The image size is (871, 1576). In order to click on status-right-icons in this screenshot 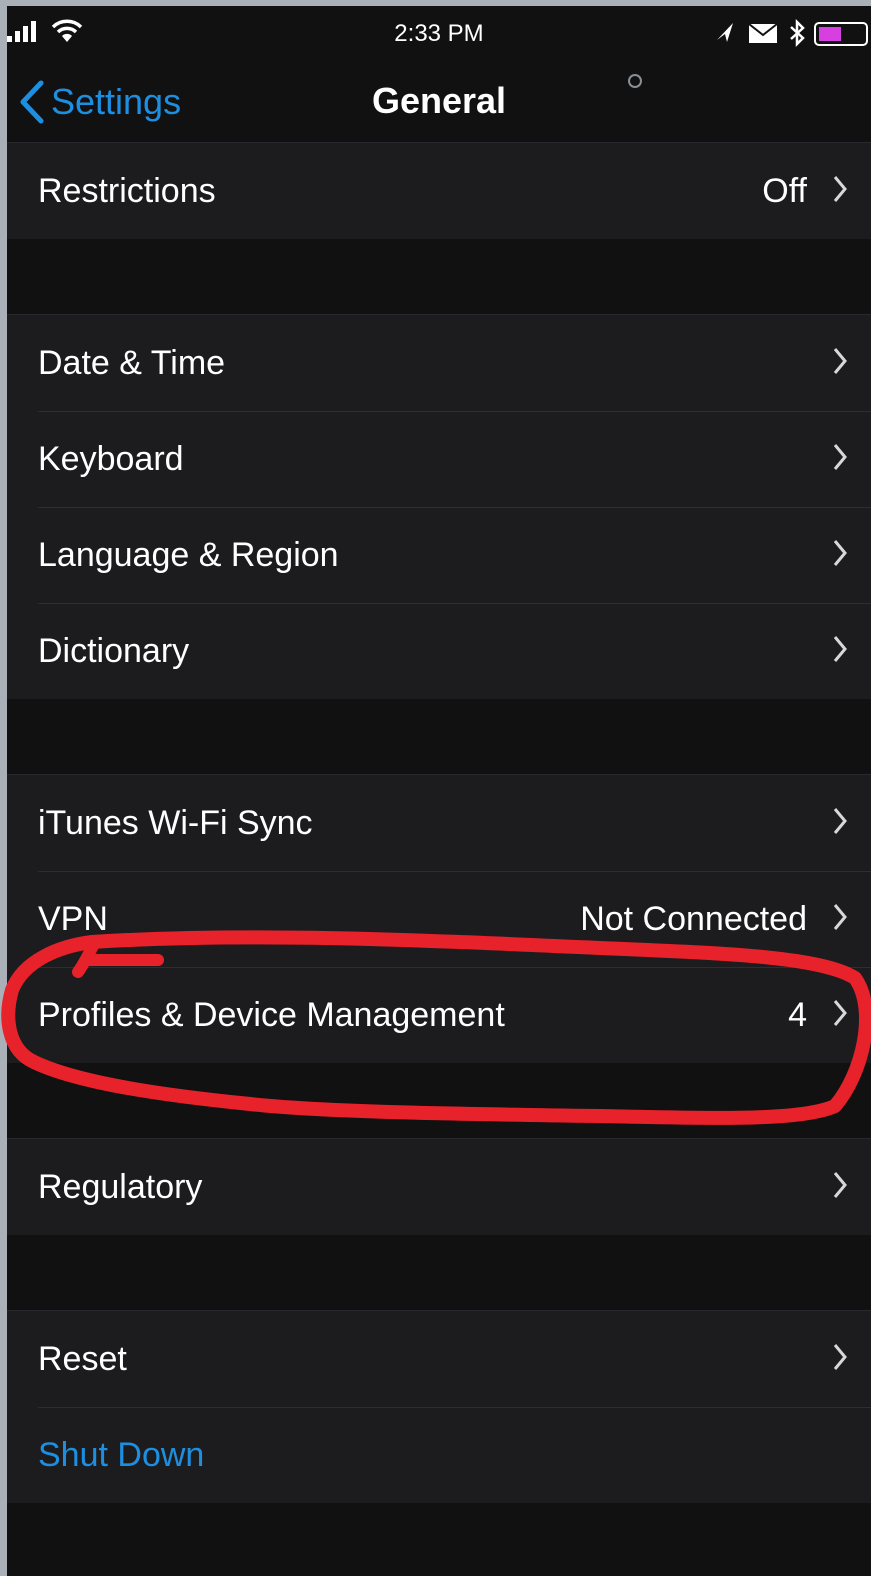, I will do `click(791, 35)`.